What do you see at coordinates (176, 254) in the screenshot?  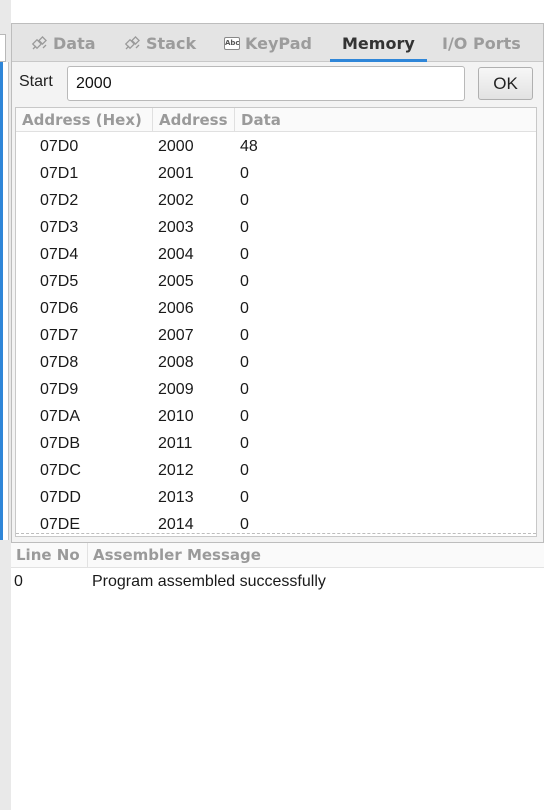 I see `address-cell: 2004` at bounding box center [176, 254].